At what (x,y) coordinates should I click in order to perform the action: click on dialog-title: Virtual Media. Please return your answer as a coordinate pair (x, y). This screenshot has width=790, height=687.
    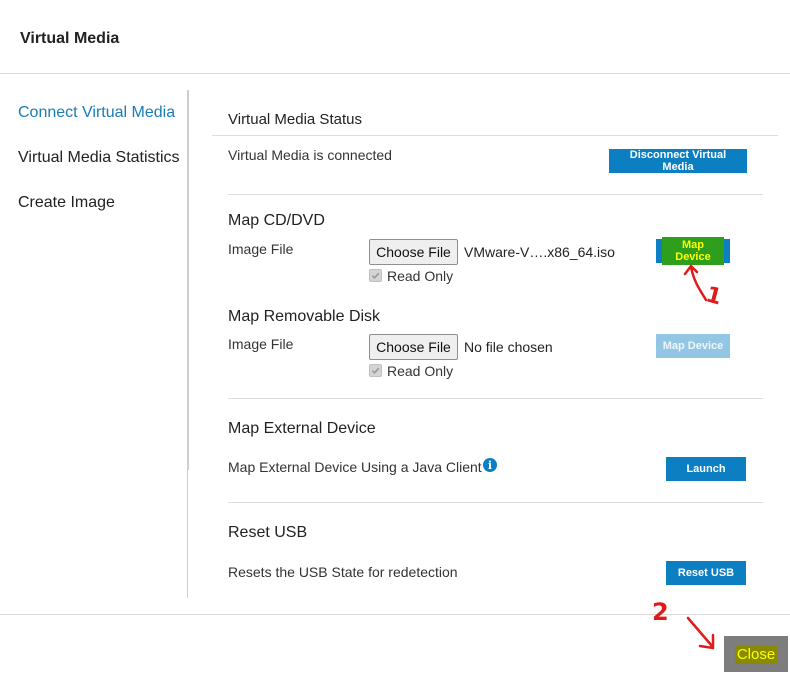
    Looking at the image, I should click on (70, 38).